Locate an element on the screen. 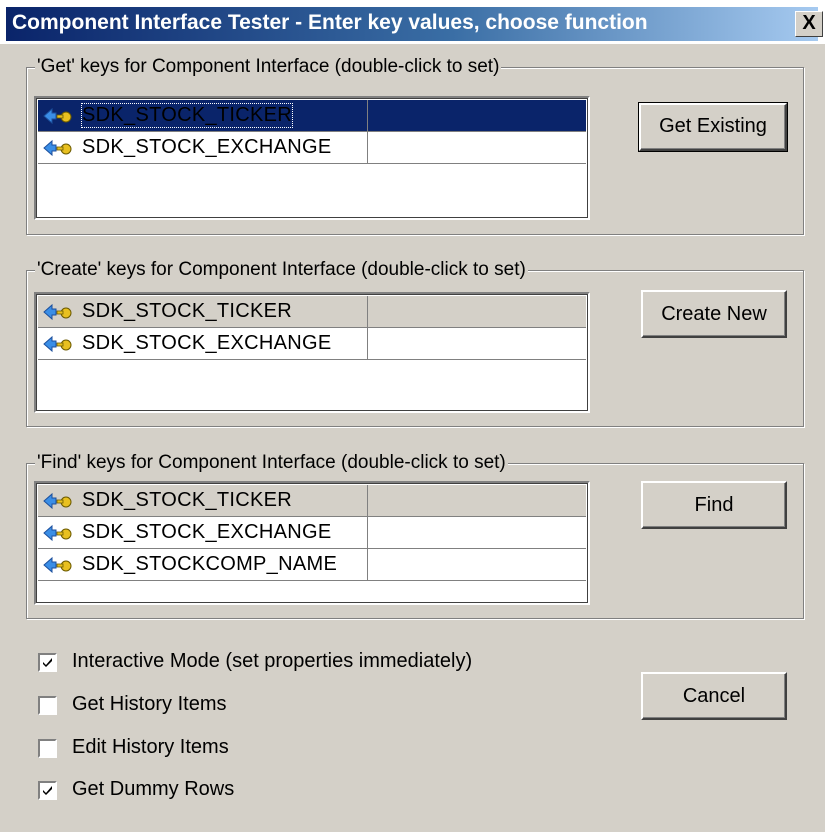  find-label: Find is located at coordinates (714, 505).